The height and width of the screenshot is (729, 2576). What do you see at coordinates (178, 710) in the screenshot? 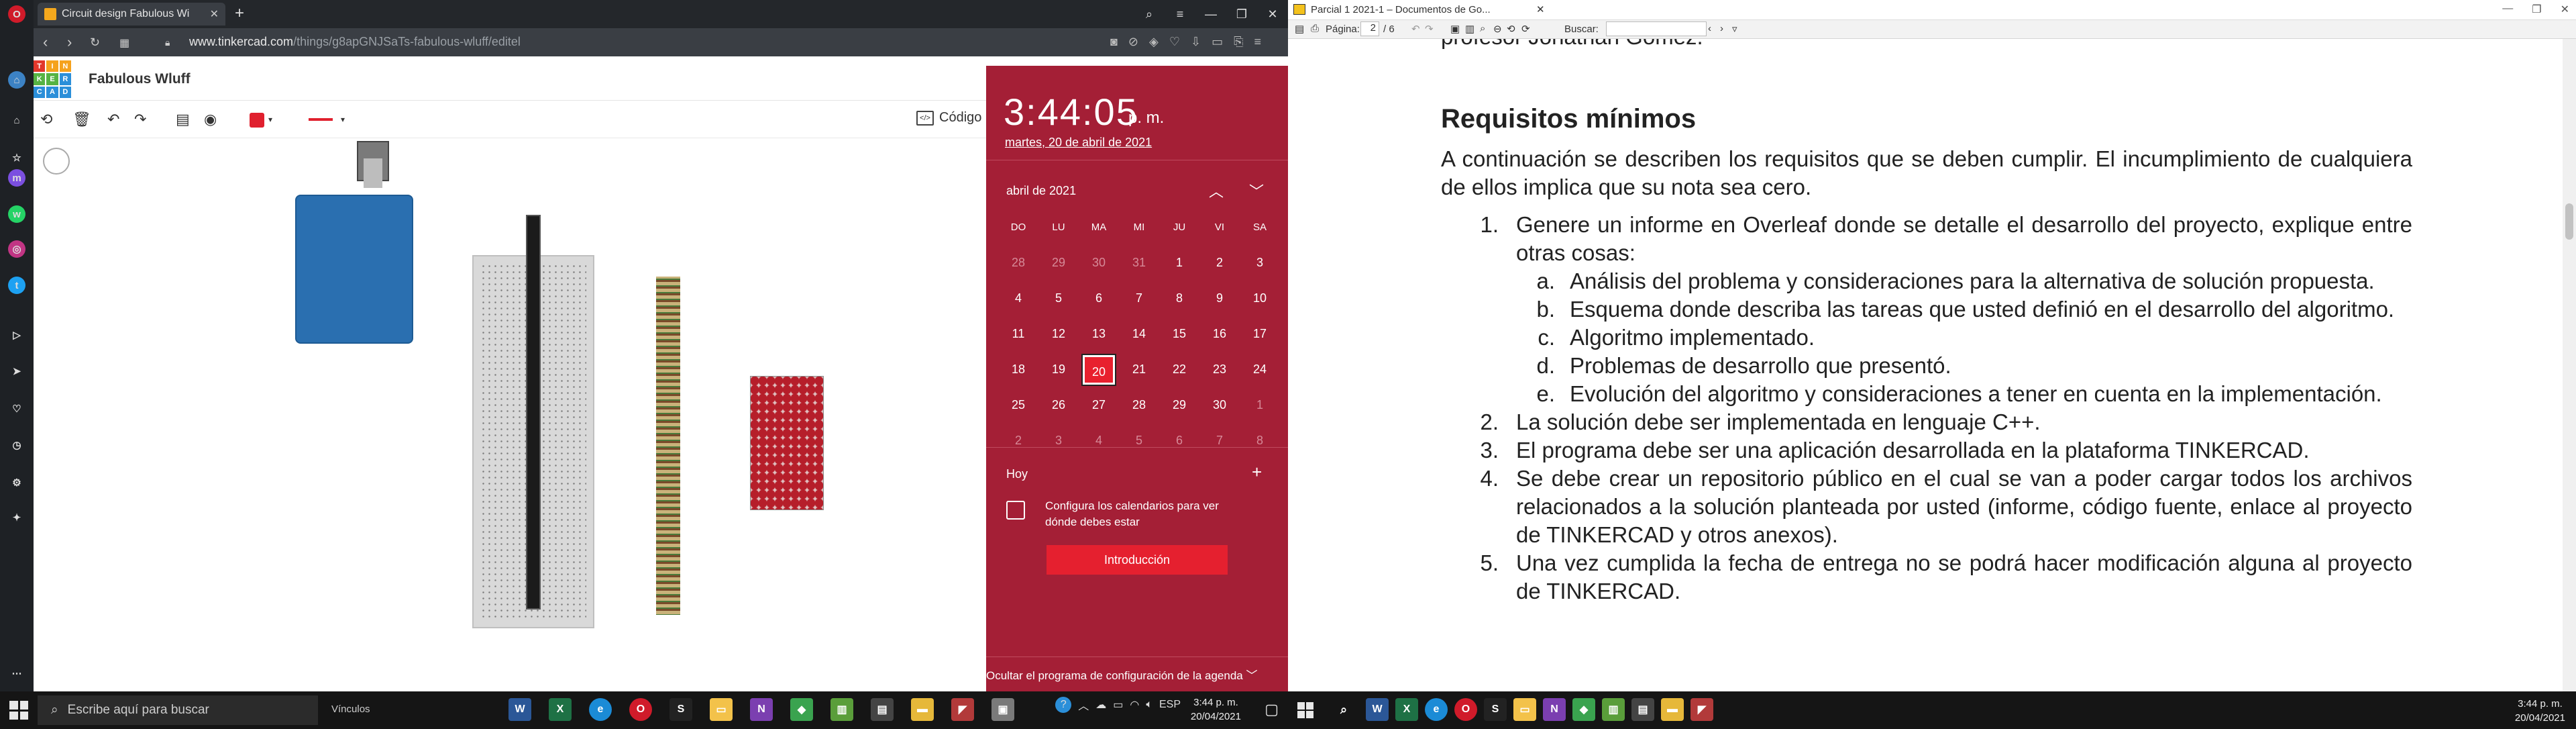
I see `taskbar-search: ⌕ Escribe aquí para buscar` at bounding box center [178, 710].